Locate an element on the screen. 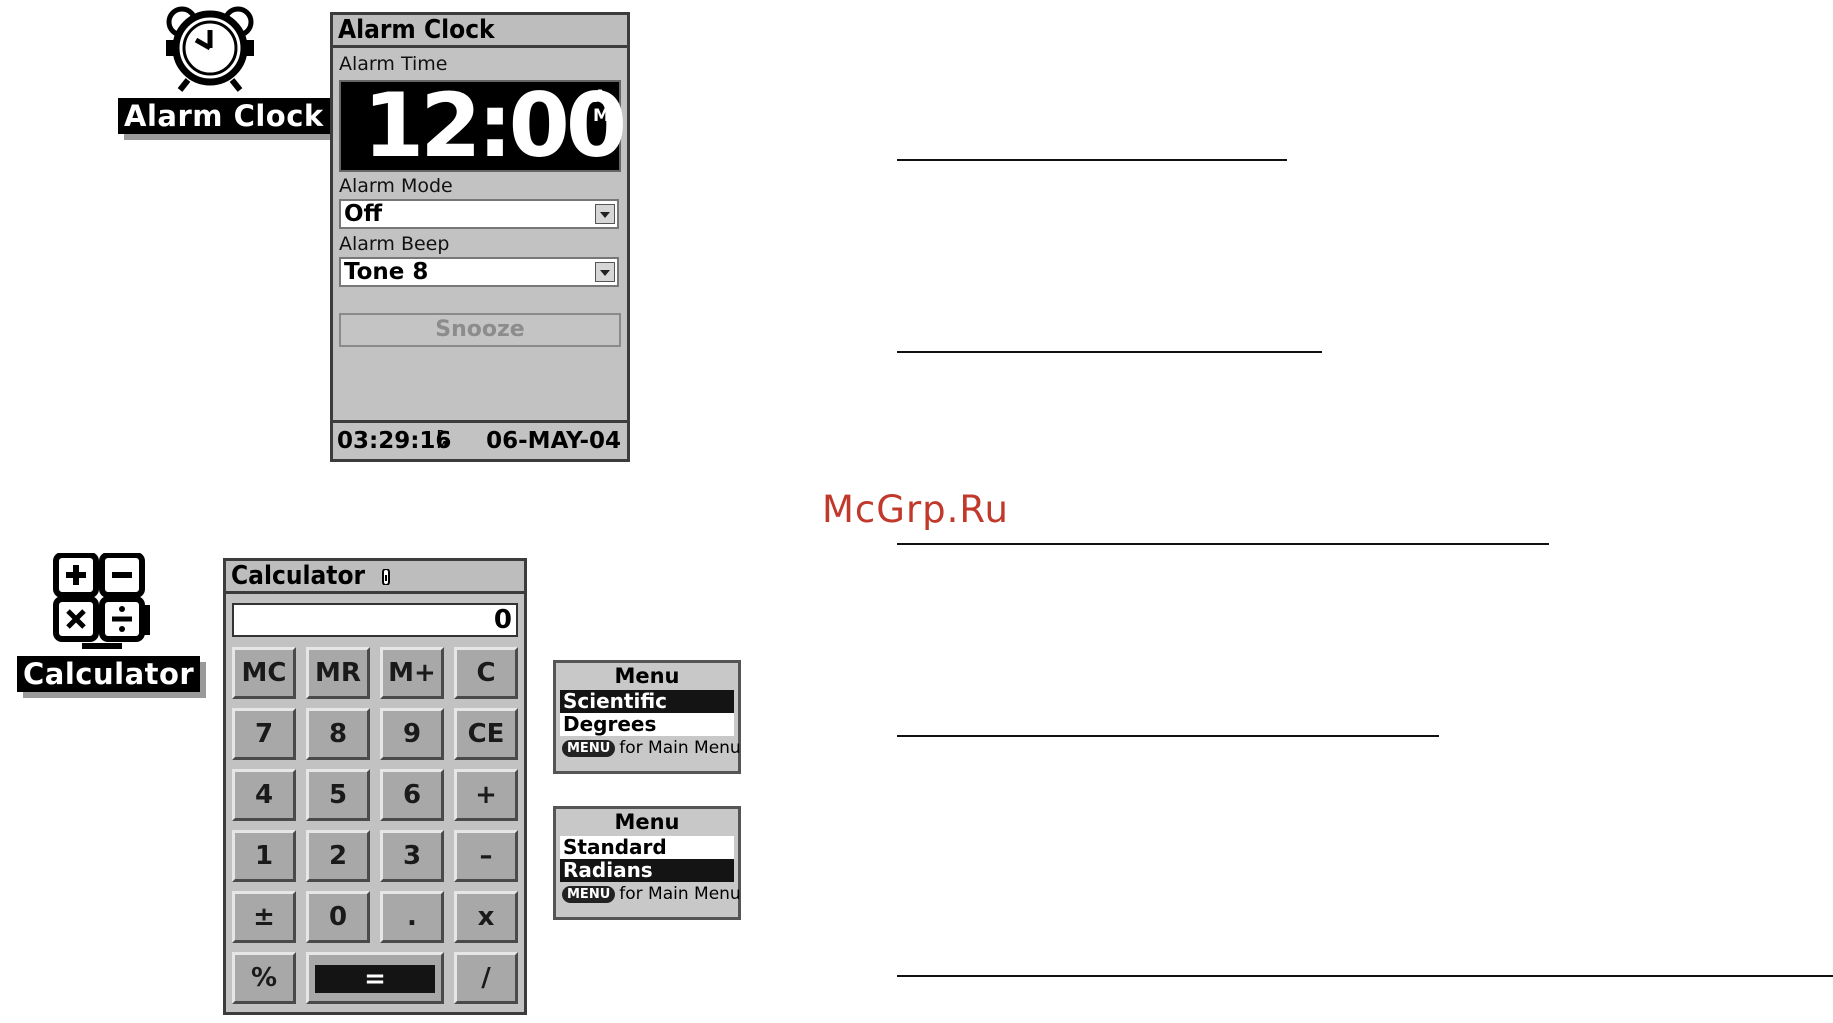 Image resolution: width=1833 pixels, height=1023 pixels. key-8: 8 is located at coordinates (338, 734).